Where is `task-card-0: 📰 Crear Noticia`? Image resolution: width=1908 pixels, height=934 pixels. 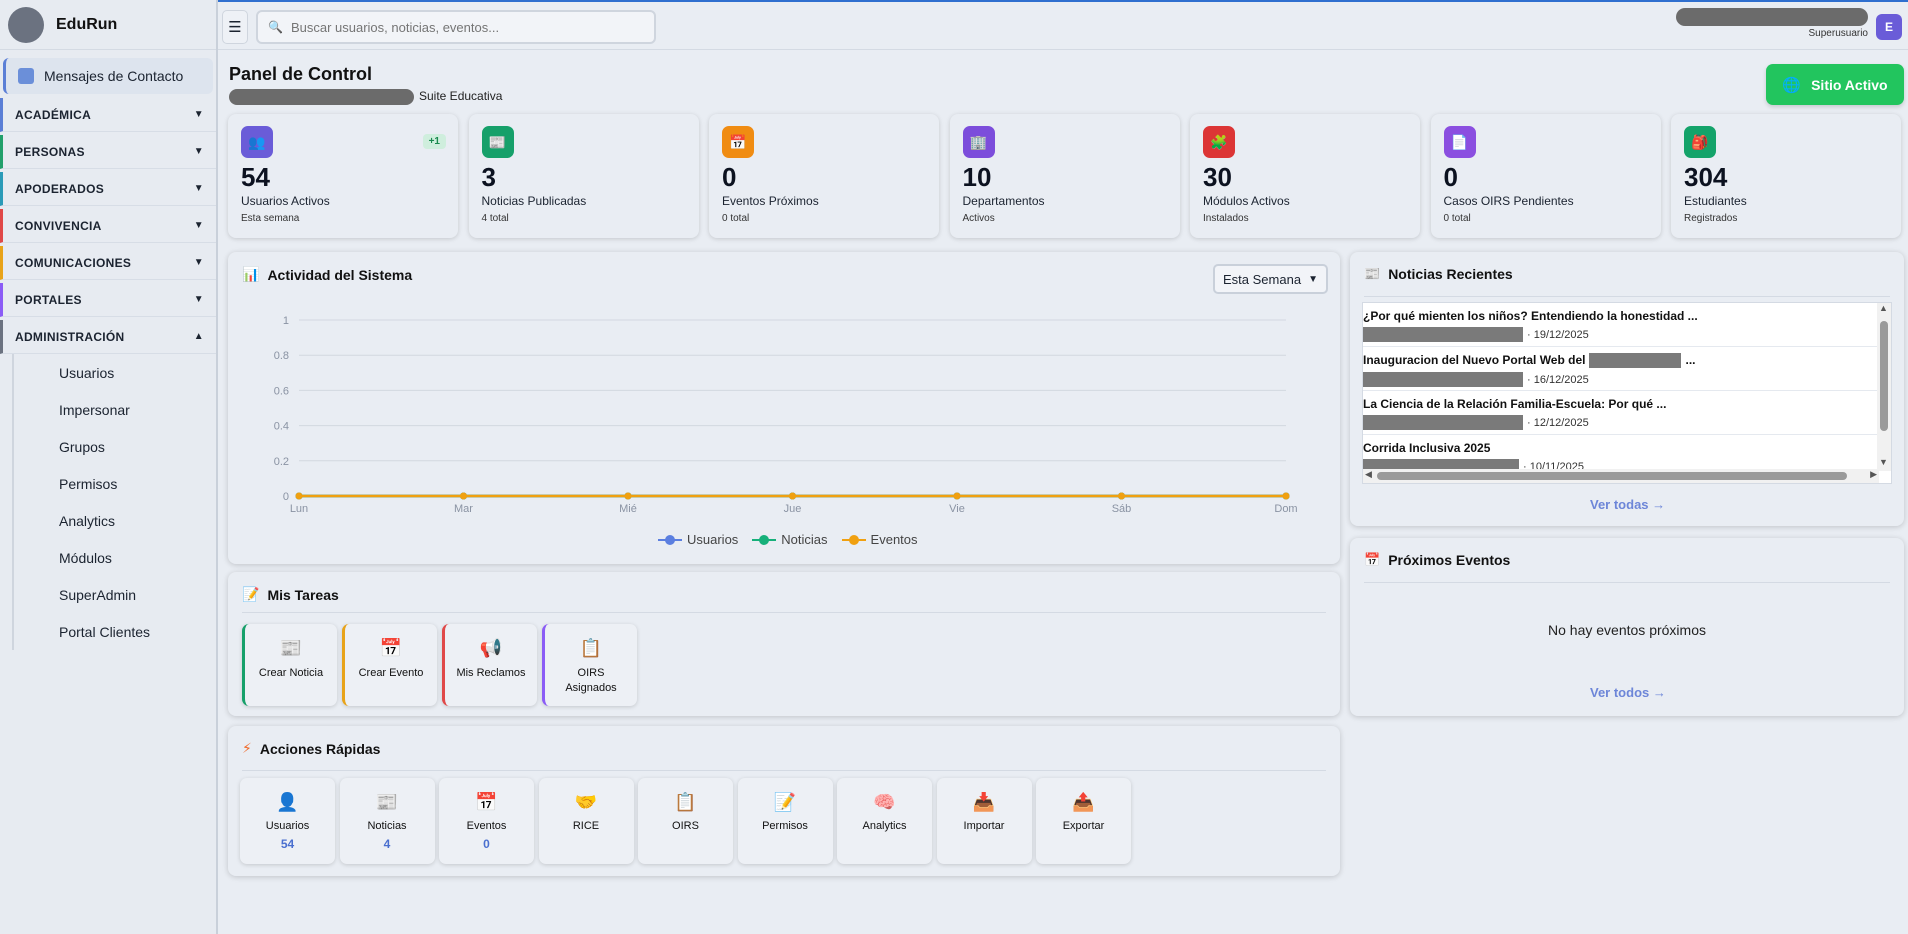
task-card-0: 📰 Crear Noticia is located at coordinates (289, 665).